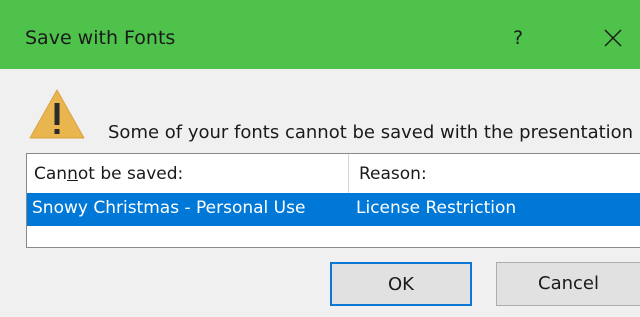 The height and width of the screenshot is (317, 640). What do you see at coordinates (333, 173) in the screenshot?
I see `list-header: Cannot be saved: Reason:` at bounding box center [333, 173].